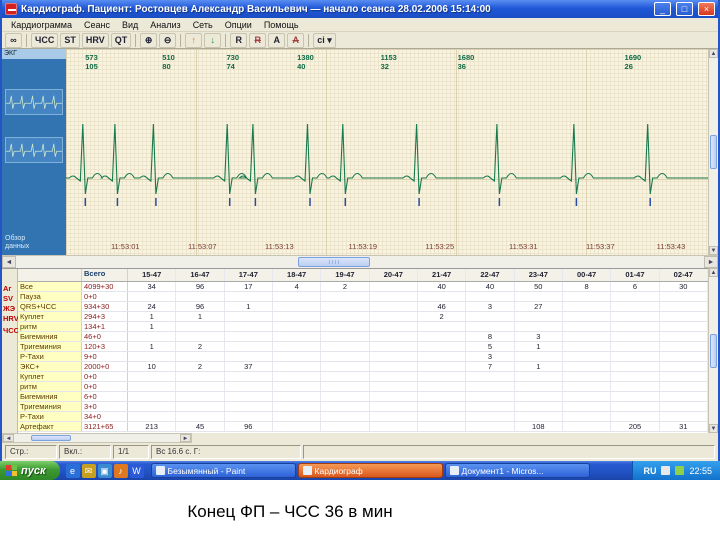 This screenshot has height=540, width=720. What do you see at coordinates (684, 9) in the screenshot?
I see `maximize-button: □` at bounding box center [684, 9].